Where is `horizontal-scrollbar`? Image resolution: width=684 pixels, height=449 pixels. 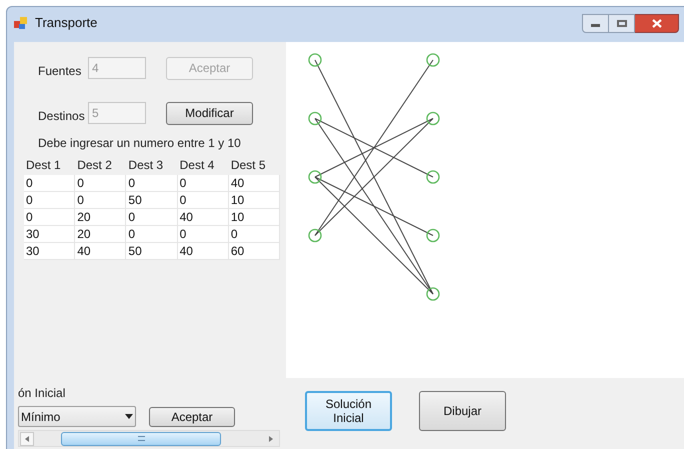
horizontal-scrollbar is located at coordinates (149, 438).